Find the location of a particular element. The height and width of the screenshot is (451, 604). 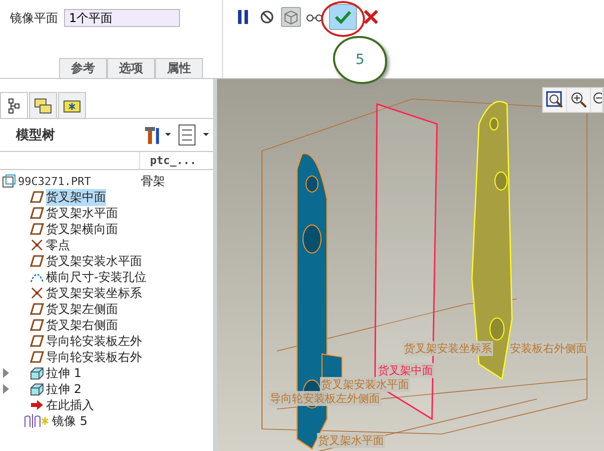

datum-label: 货叉架水平面 is located at coordinates (351, 440).